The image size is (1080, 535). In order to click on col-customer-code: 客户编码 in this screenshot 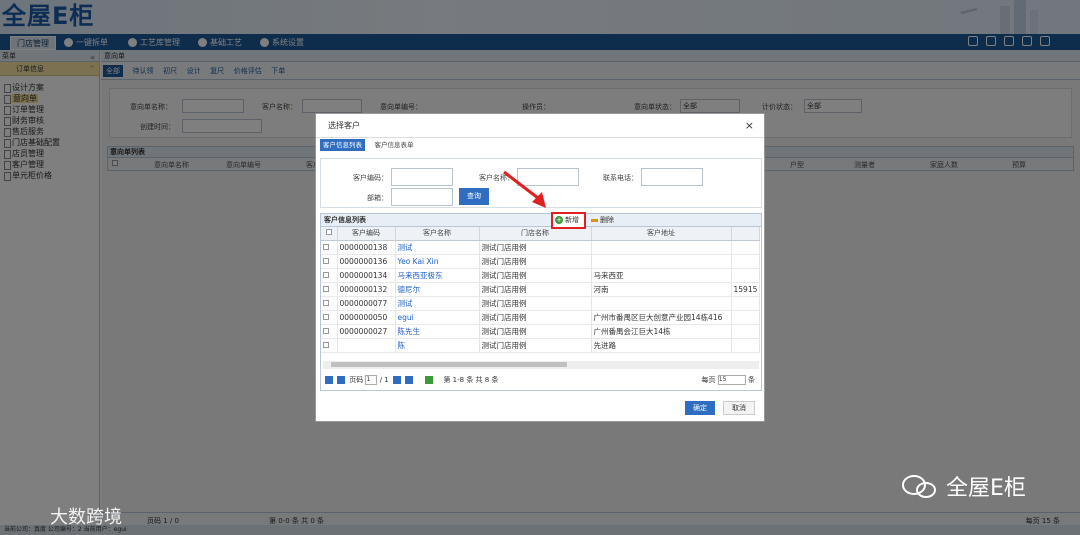, I will do `click(366, 234)`.